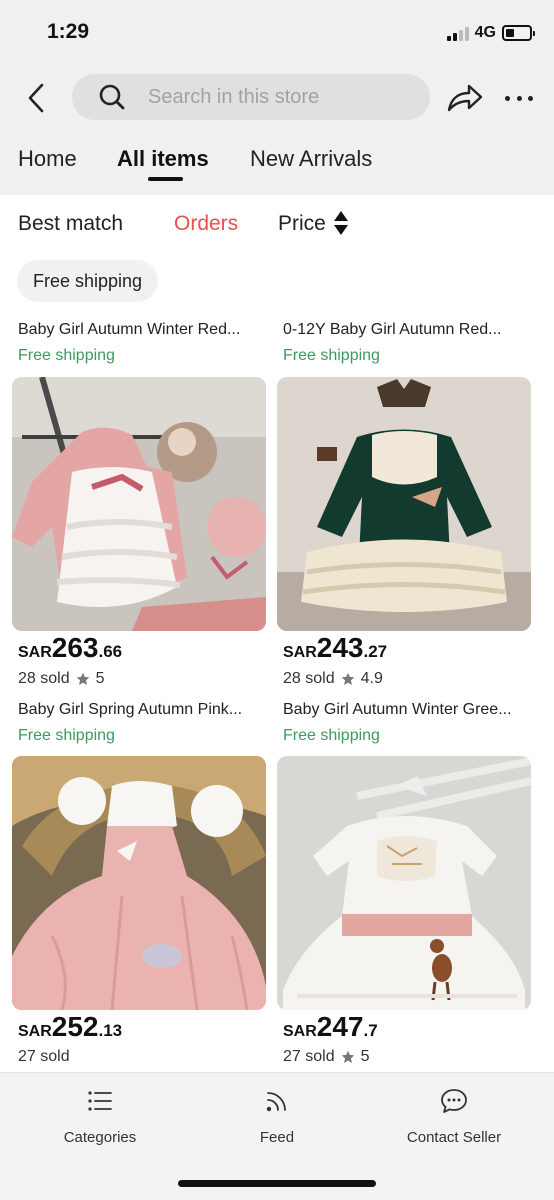 Image resolution: width=554 pixels, height=1200 pixels. What do you see at coordinates (277, 1183) in the screenshot?
I see `home-indicator` at bounding box center [277, 1183].